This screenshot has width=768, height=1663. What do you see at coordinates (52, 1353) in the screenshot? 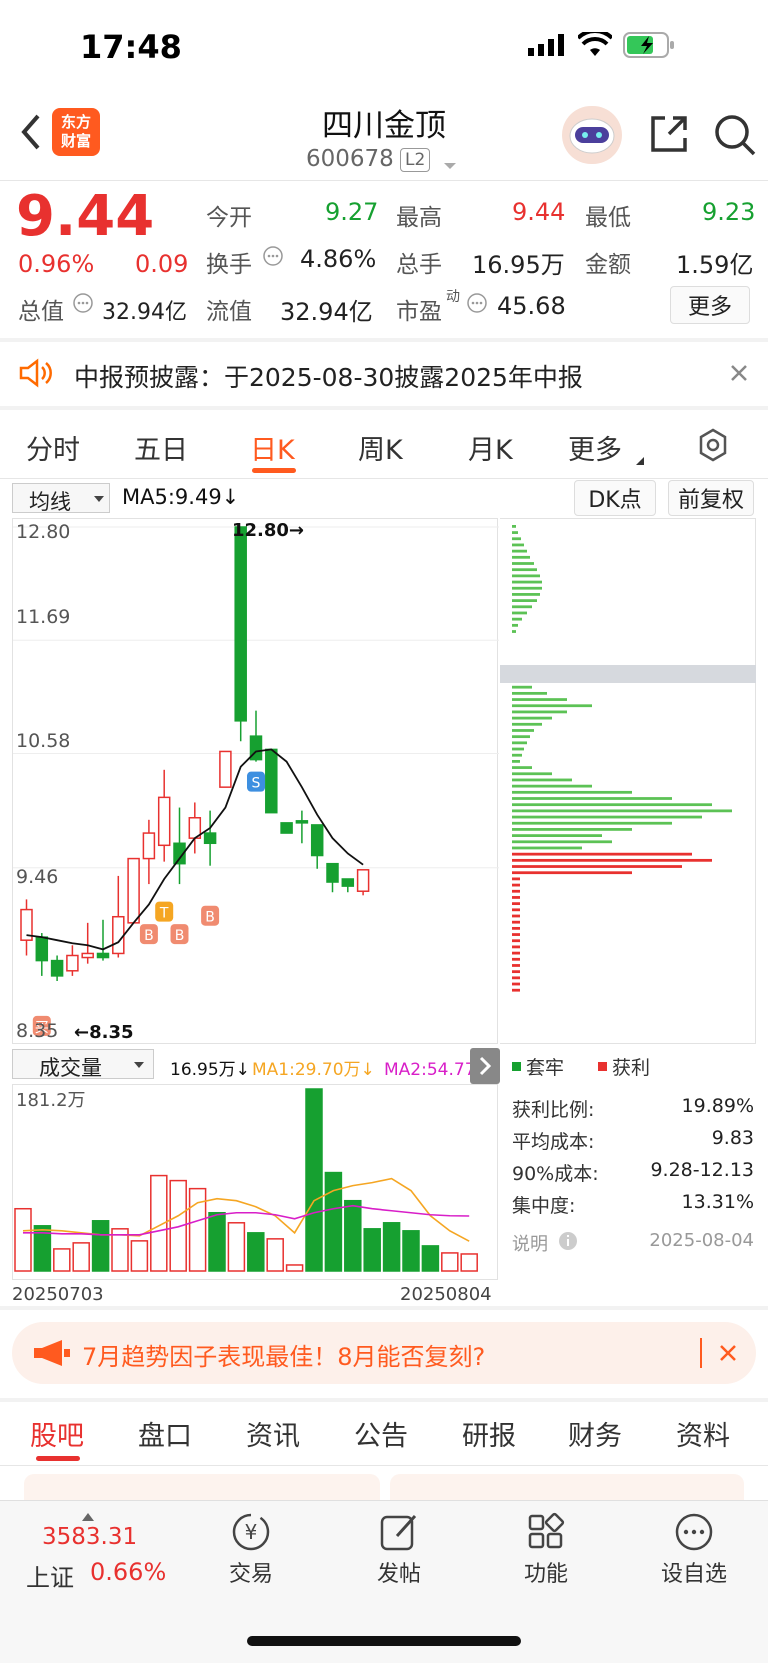
I see `megaphone-icon` at bounding box center [52, 1353].